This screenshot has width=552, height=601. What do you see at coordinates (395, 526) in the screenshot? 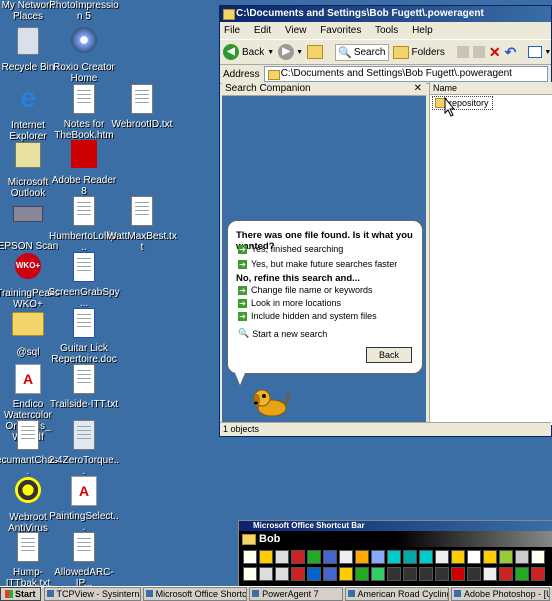
I see `office-bar-titlebar: Microsoft Office Shortcut Bar` at bounding box center [395, 526].